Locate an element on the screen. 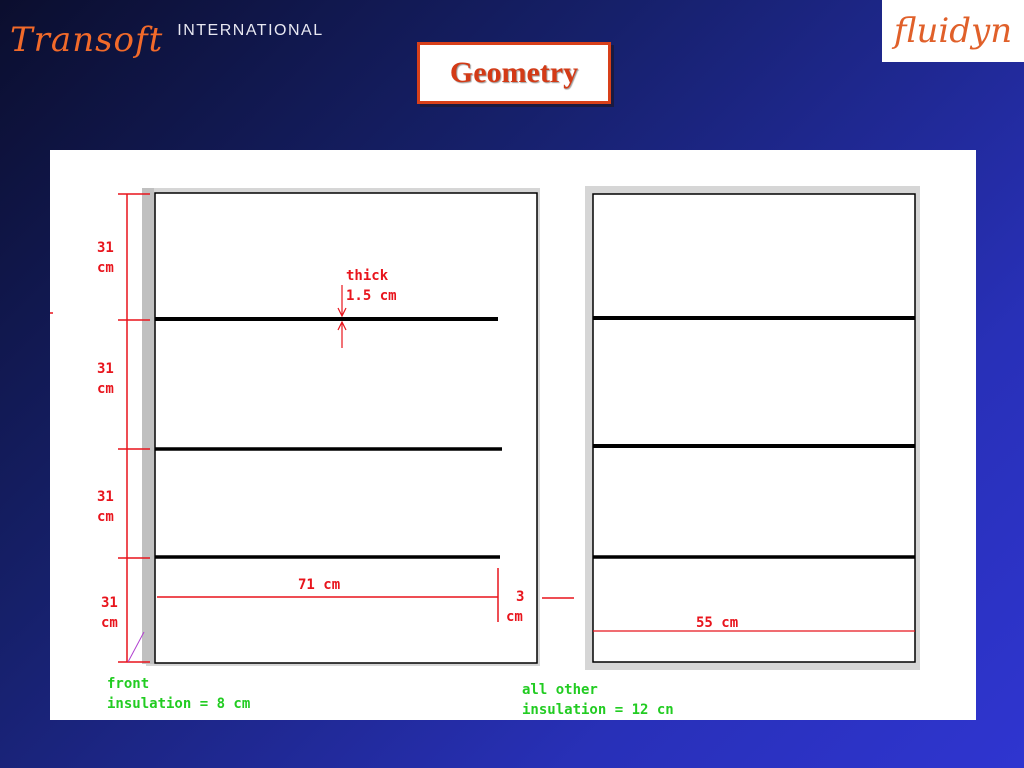  front-insulation-wall is located at coordinates (148, 426).